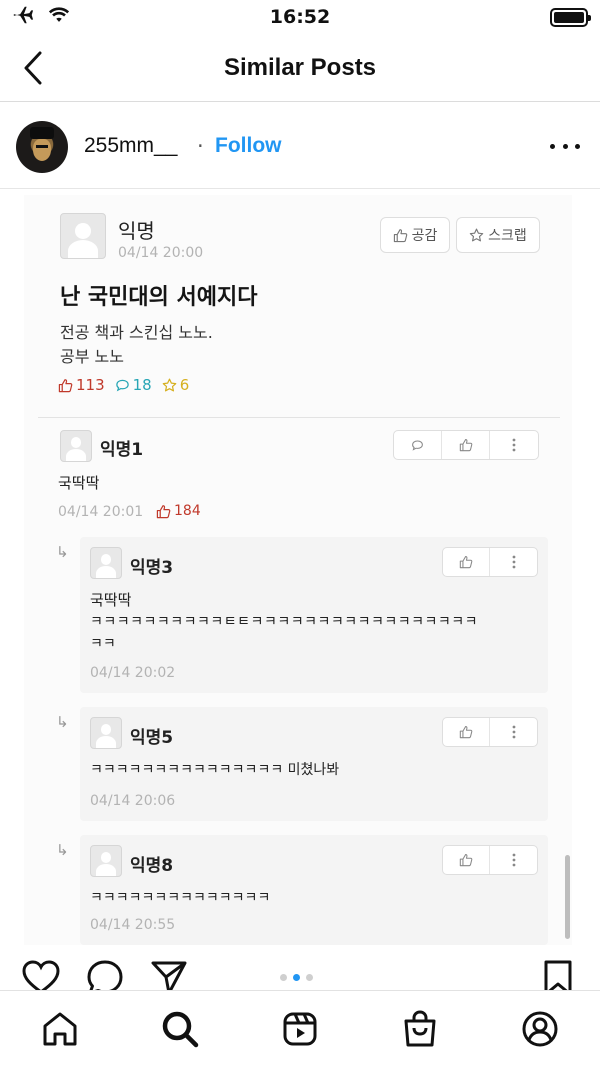 The width and height of the screenshot is (600, 1067). I want to click on post-author-name: 익명, so click(136, 231).